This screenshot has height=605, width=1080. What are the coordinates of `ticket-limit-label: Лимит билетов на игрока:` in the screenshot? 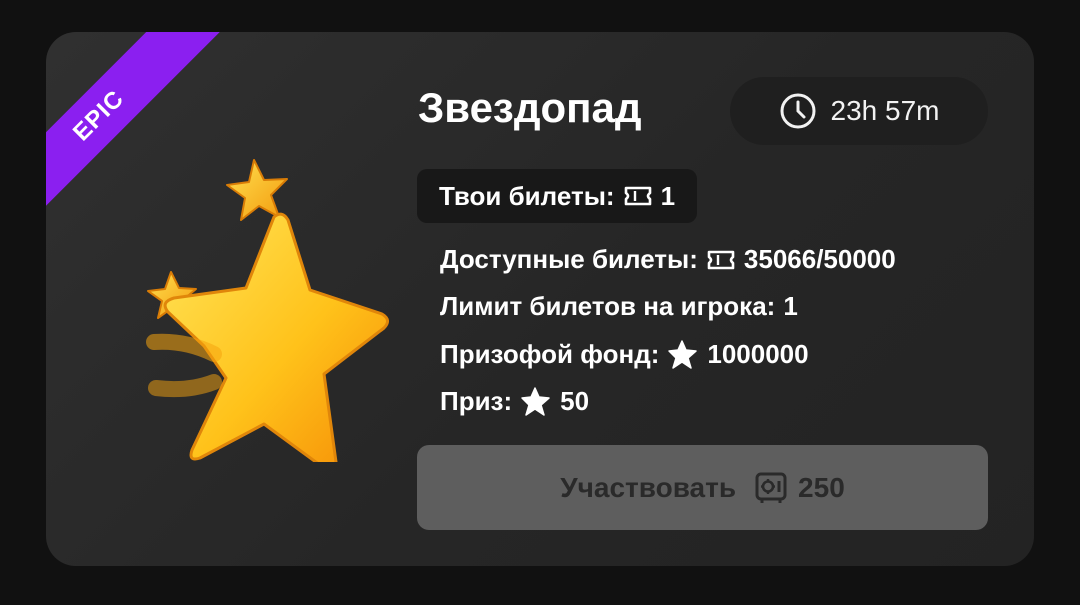 It's located at (608, 306).